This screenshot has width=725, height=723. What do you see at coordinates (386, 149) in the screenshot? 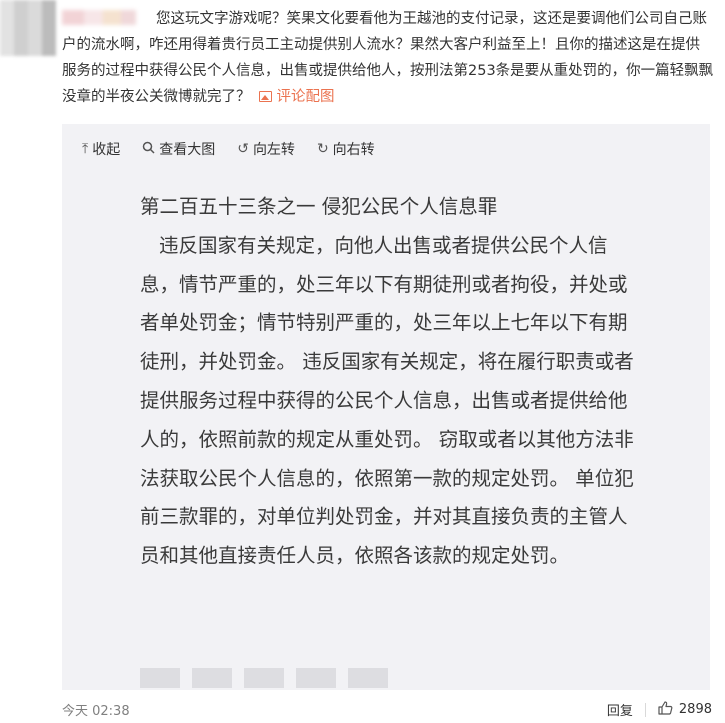
I see `image-toolbar: ⤒ 收起 查看大图 ↺ 向左转 ↻ 向右转` at bounding box center [386, 149].